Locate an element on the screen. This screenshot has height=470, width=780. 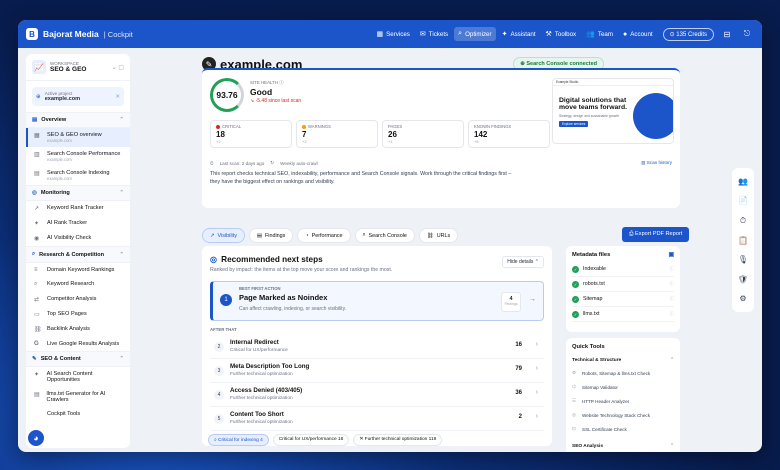
chip-critical-ux: Critical for UX/performance 16 is located at coordinates (311, 440).